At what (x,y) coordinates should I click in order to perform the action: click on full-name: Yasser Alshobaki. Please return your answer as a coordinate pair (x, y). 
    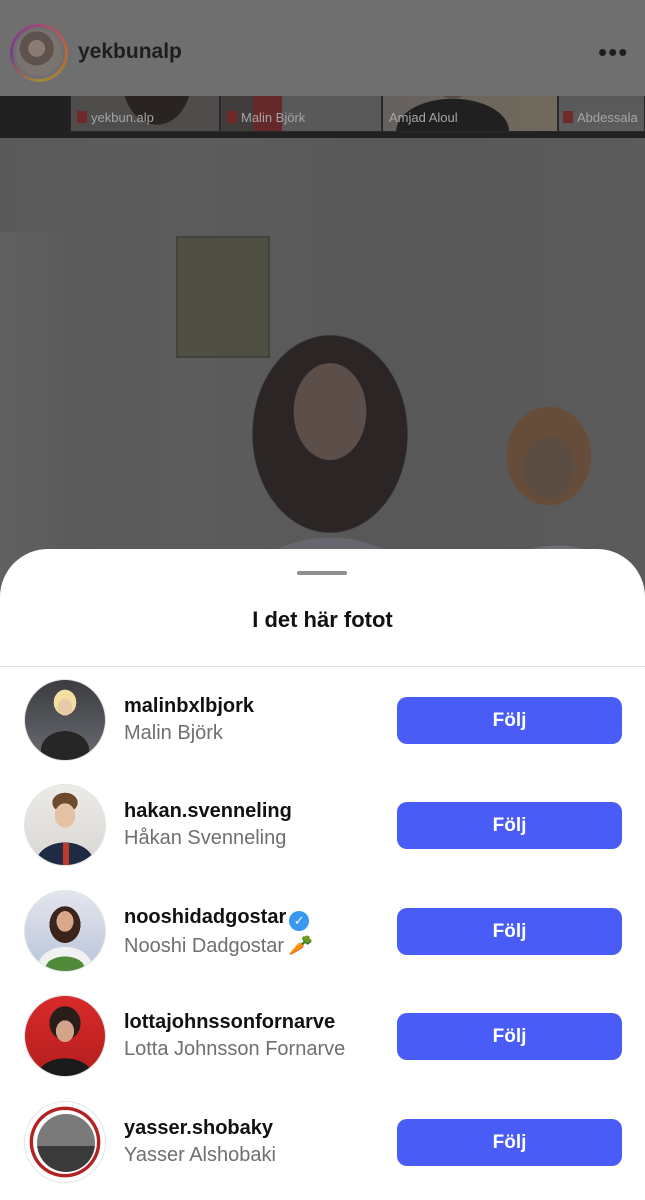
    Looking at the image, I should click on (200, 1155).